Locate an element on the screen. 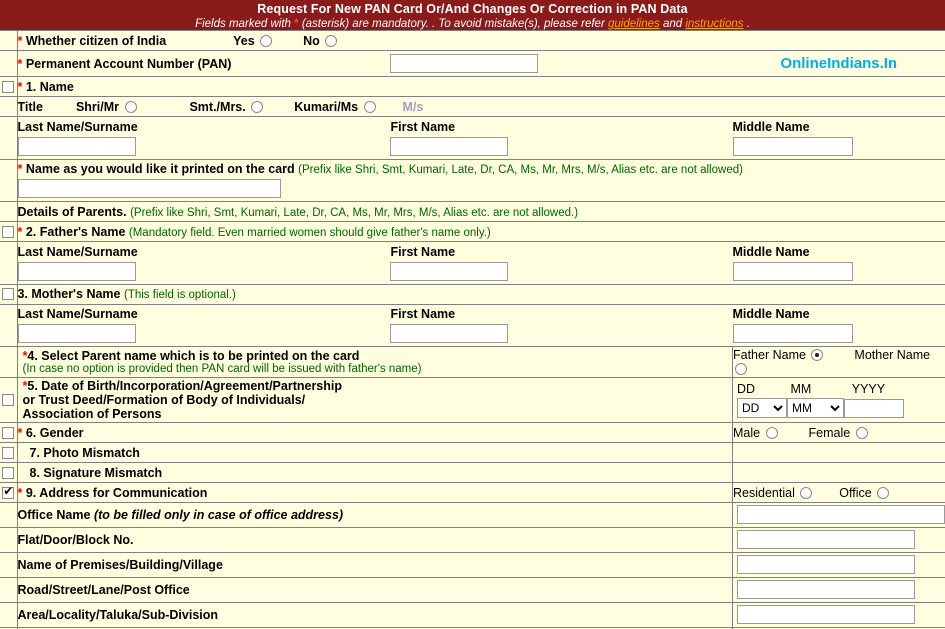 The width and height of the screenshot is (945, 629). select-parent-options-cell: Father Name Mother Name is located at coordinates (838, 362).